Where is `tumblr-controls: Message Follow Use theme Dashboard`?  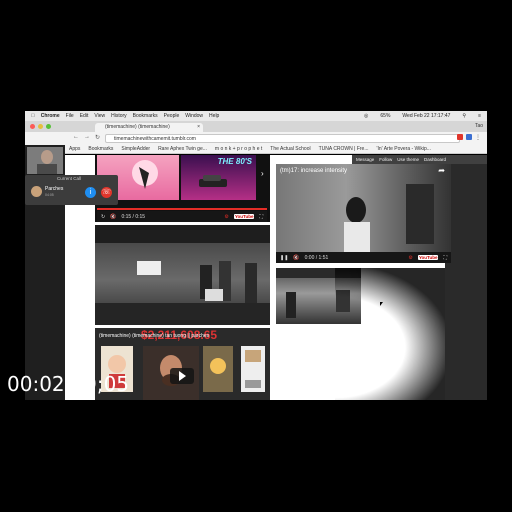 tumblr-controls: Message Follow Use theme Dashboard is located at coordinates (419, 159).